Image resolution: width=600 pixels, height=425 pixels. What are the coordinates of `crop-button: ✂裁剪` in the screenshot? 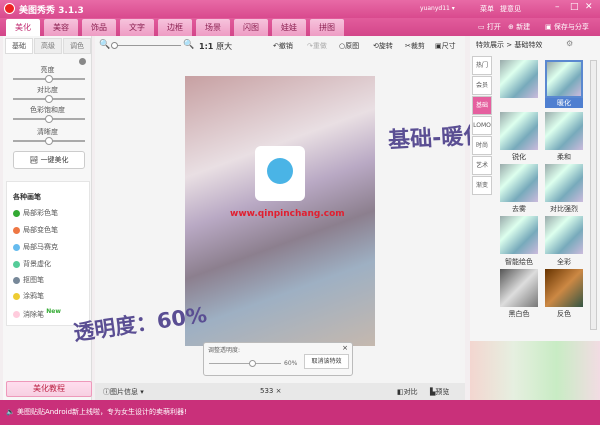 It's located at (415, 46).